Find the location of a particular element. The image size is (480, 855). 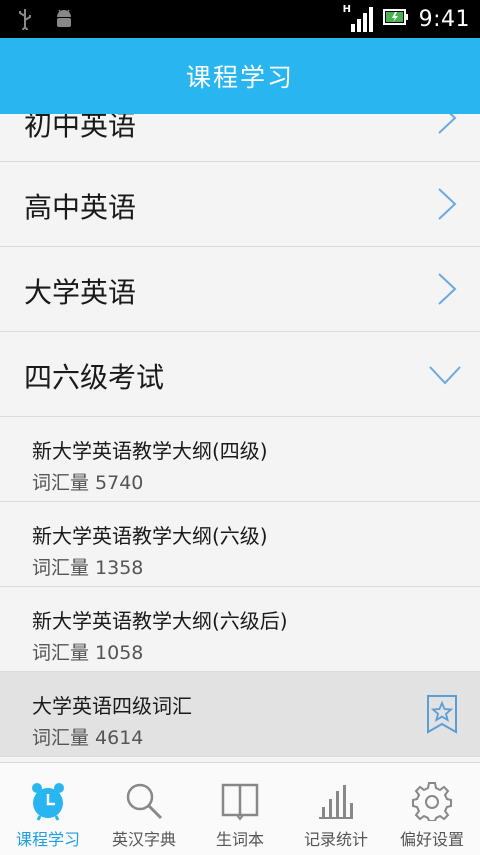

nav-statistics: 记录统计 is located at coordinates (336, 809).